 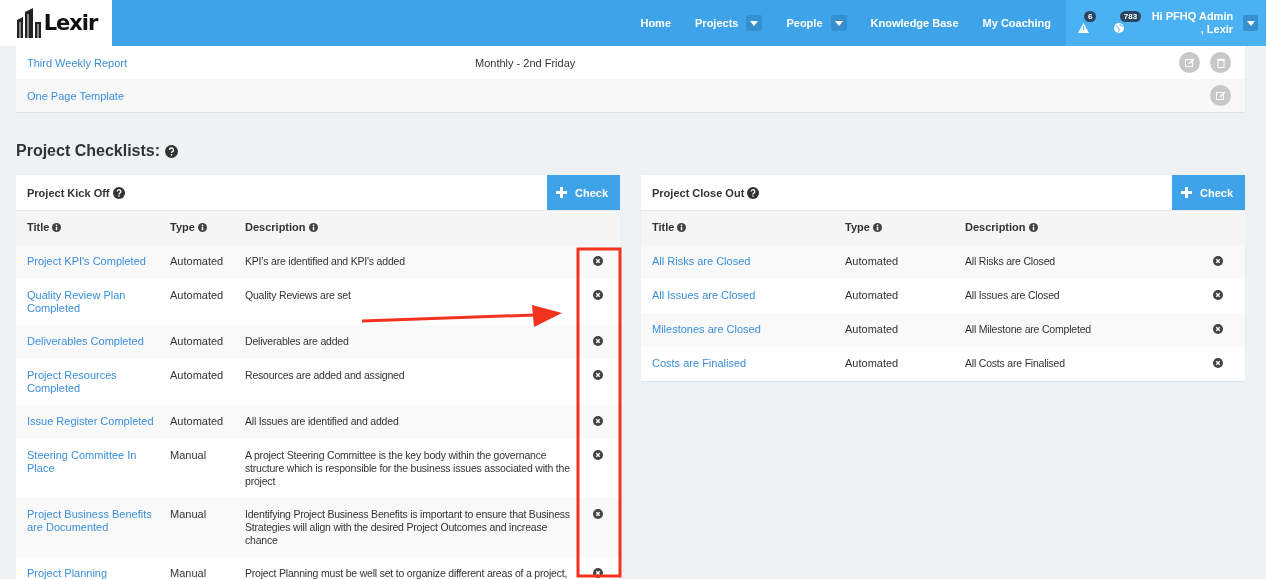 What do you see at coordinates (98, 341) in the screenshot?
I see `check-title-link: Deliverables Completed` at bounding box center [98, 341].